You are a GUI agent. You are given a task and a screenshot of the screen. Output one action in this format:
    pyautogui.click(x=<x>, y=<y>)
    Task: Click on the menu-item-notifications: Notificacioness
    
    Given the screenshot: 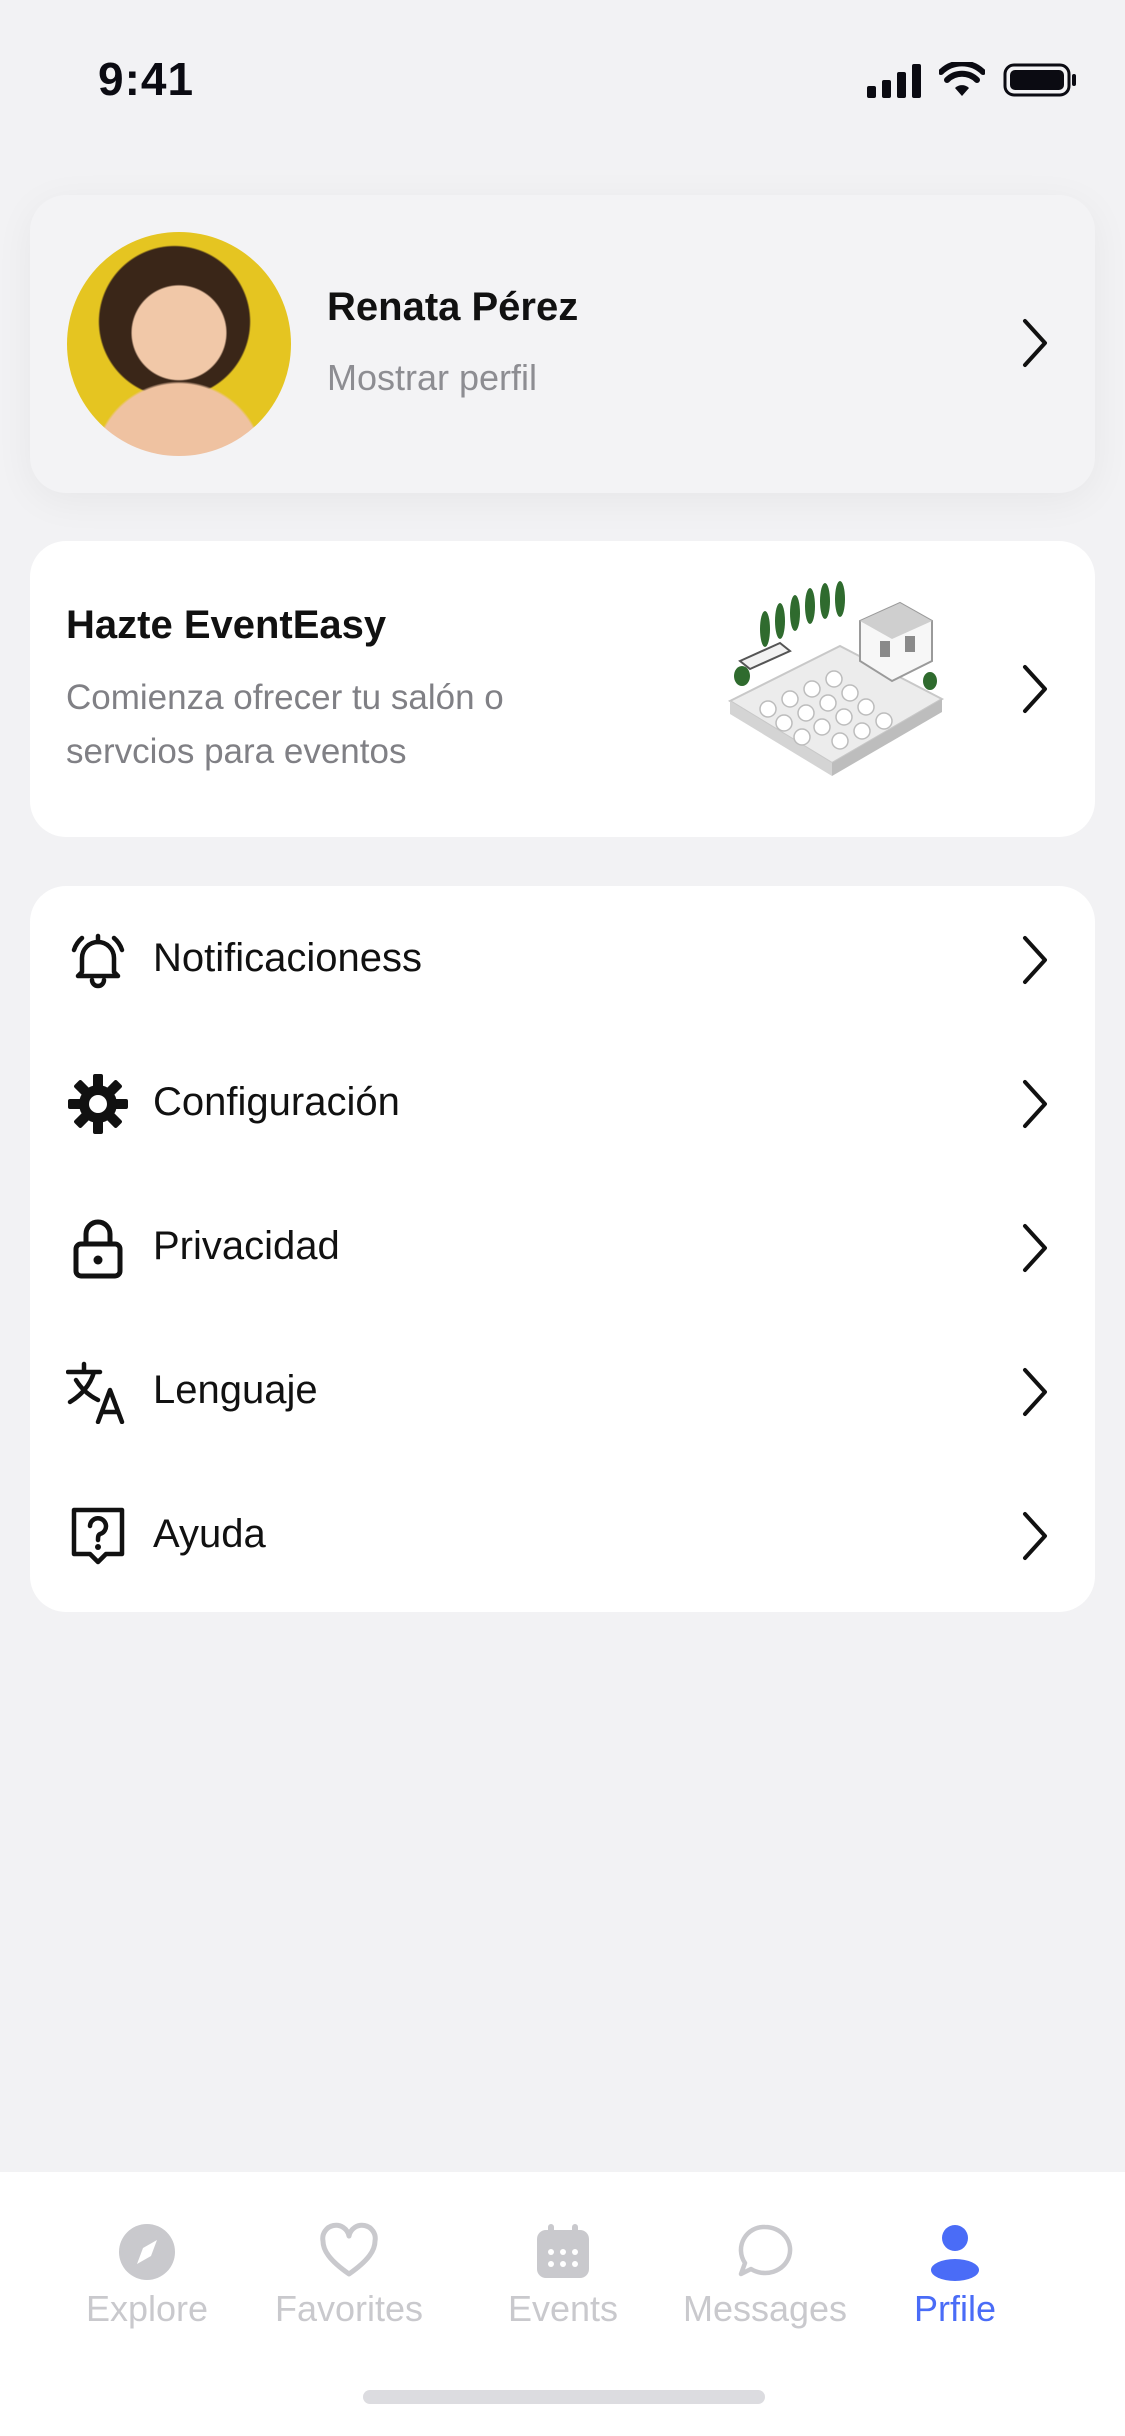 What is the action you would take?
    pyautogui.click(x=562, y=958)
    